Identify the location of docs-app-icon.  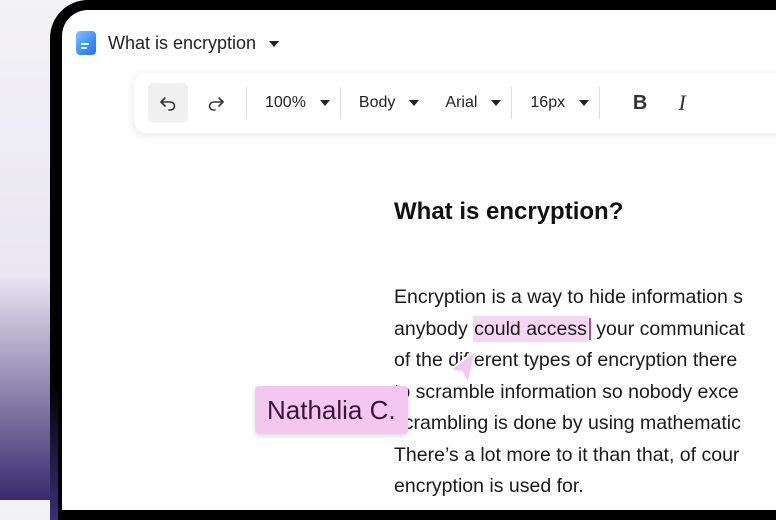
(86, 43).